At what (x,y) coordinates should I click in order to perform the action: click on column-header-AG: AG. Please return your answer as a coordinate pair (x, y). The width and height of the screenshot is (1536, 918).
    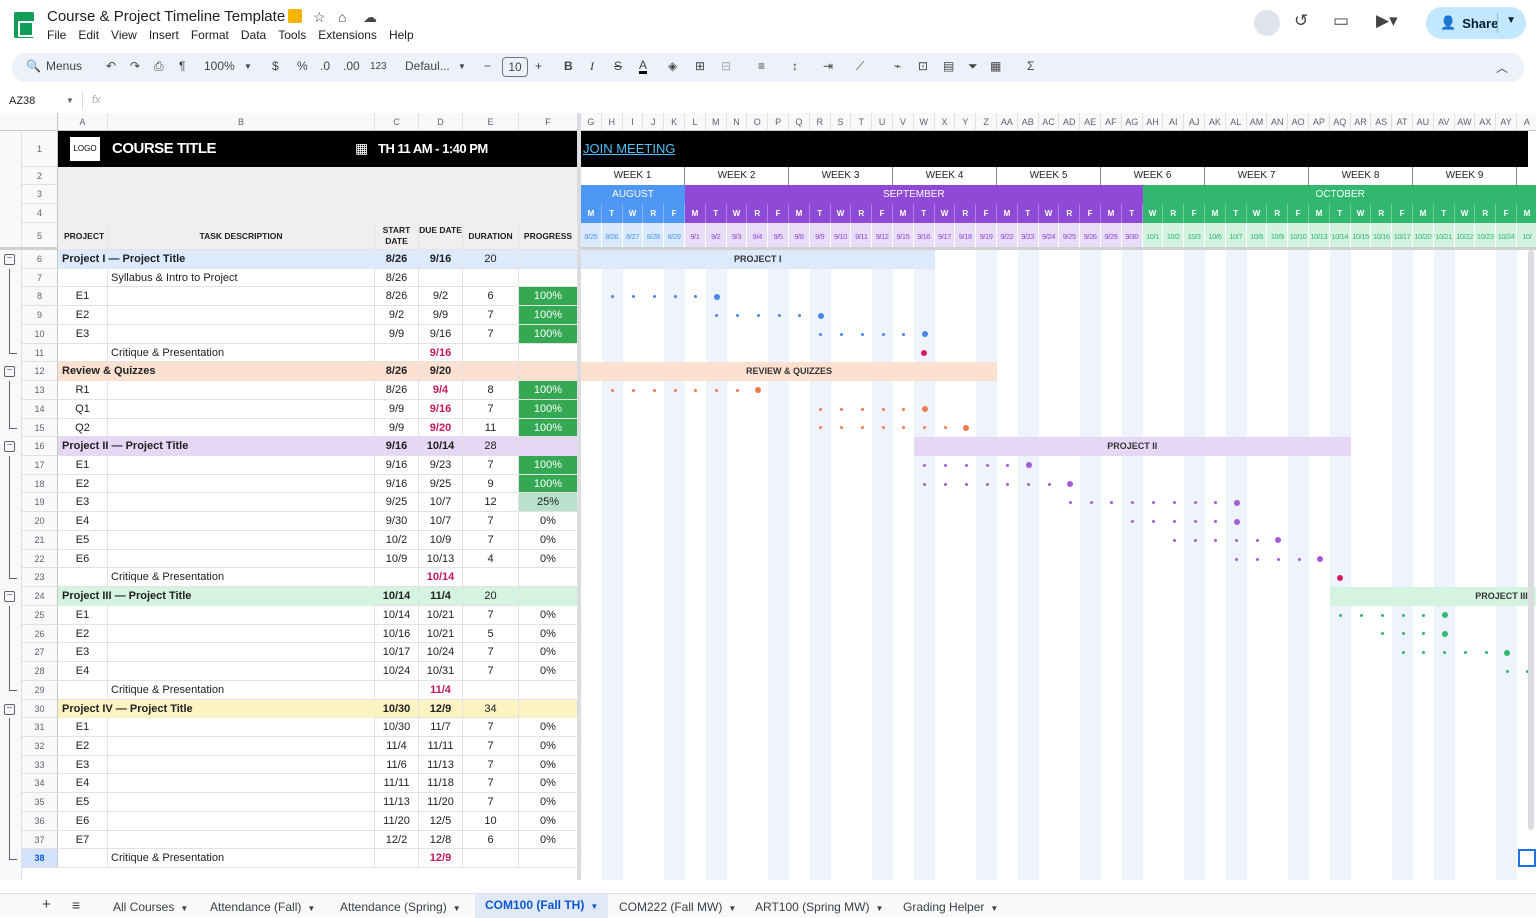
    Looking at the image, I should click on (1132, 122).